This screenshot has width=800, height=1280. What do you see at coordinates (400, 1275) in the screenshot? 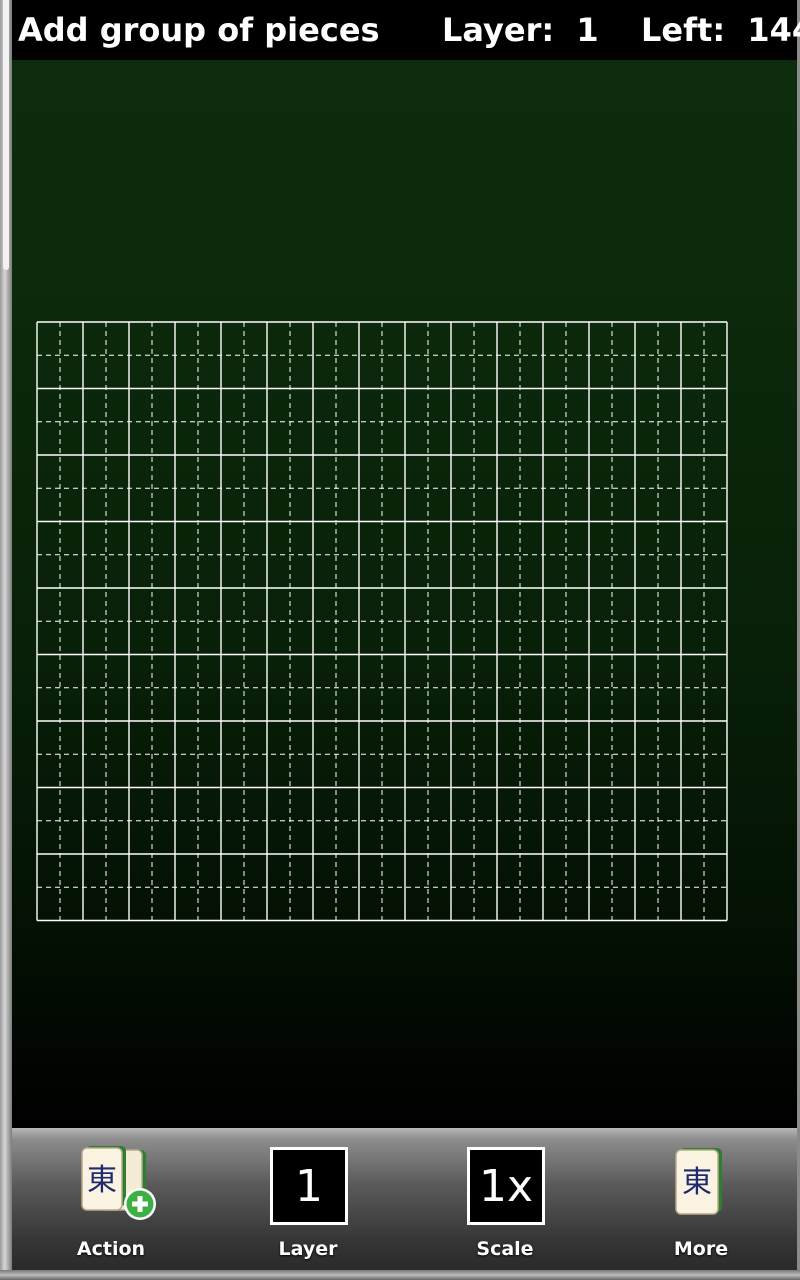
I see `bottom-edge` at bounding box center [400, 1275].